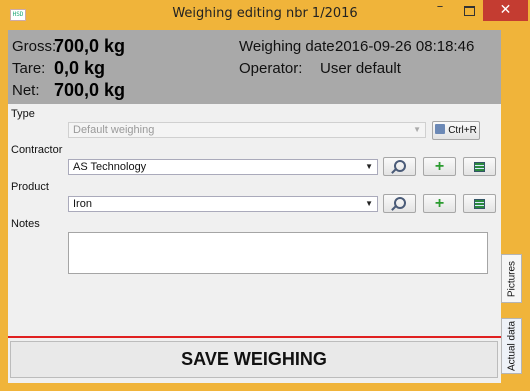  What do you see at coordinates (25, 224) in the screenshot?
I see `notes-label: Notes` at bounding box center [25, 224].